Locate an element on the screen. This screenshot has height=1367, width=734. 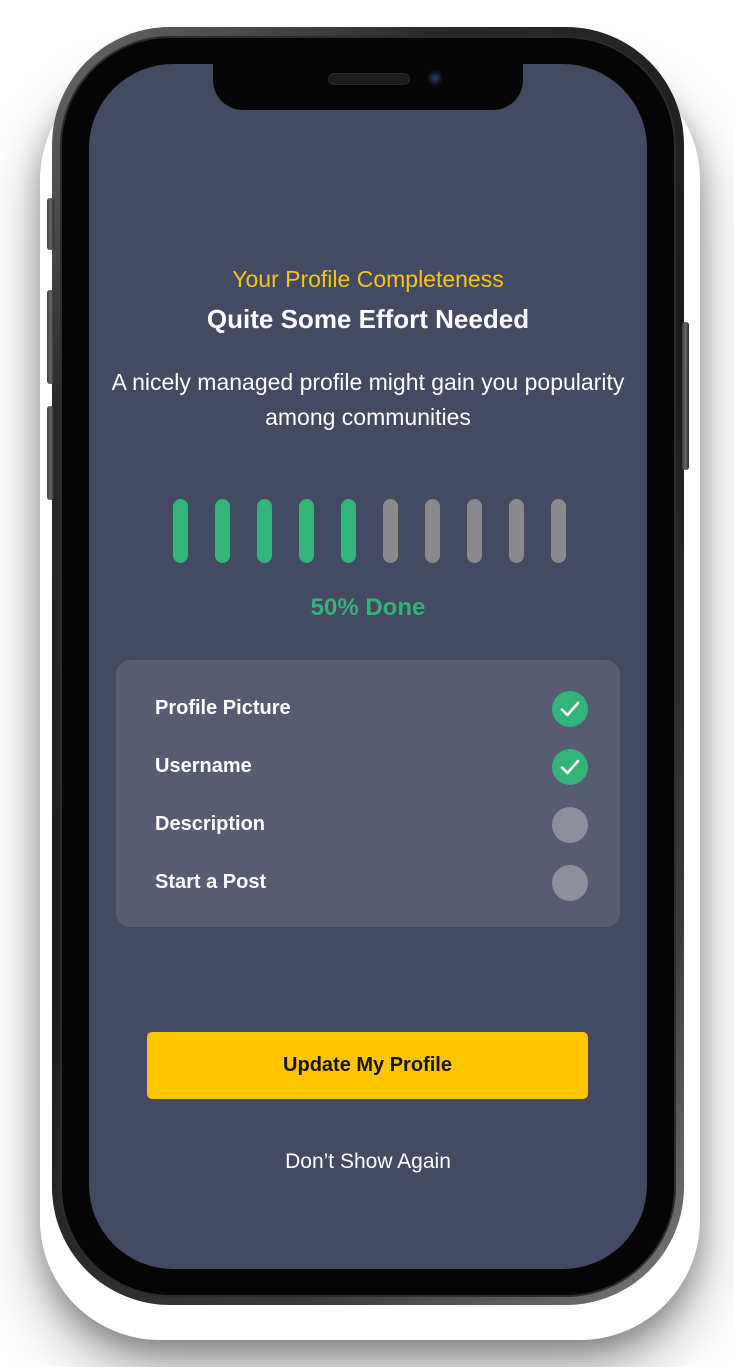
checklist-item: Start a Post is located at coordinates (368, 883).